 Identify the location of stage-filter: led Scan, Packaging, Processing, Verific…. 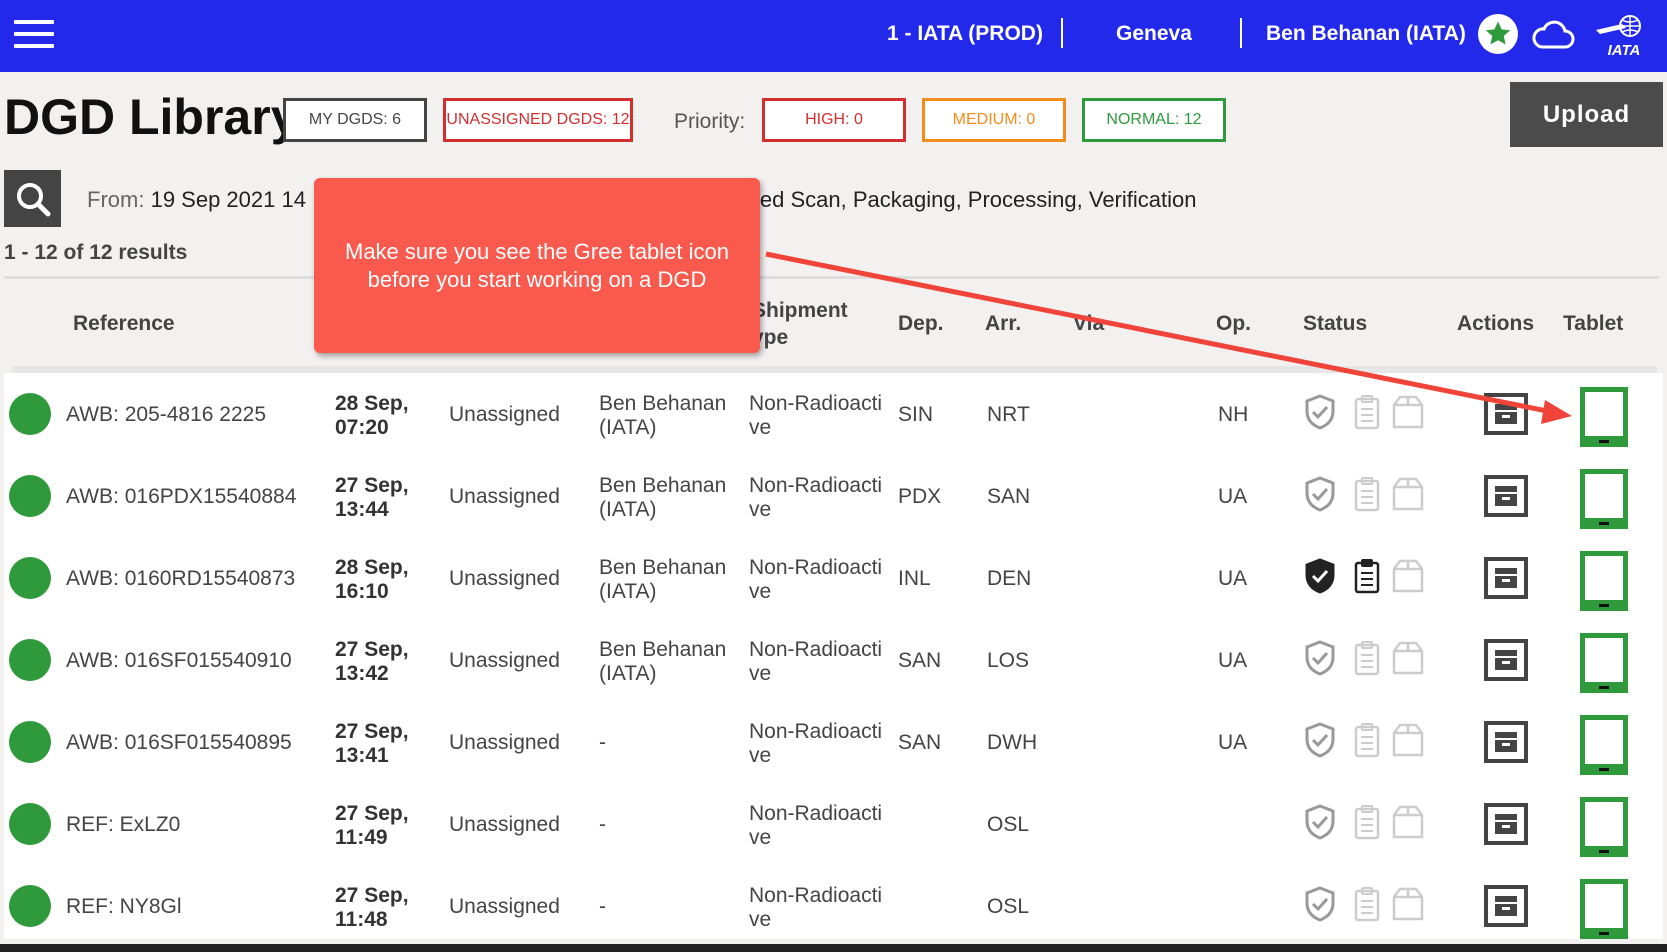
(975, 200).